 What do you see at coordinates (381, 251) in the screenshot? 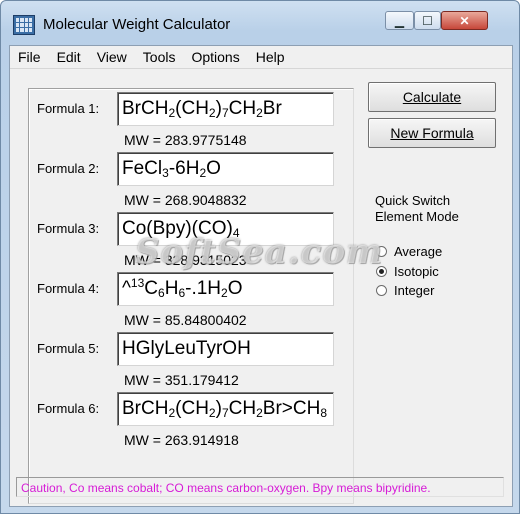
I see `radio-average-indicator` at bounding box center [381, 251].